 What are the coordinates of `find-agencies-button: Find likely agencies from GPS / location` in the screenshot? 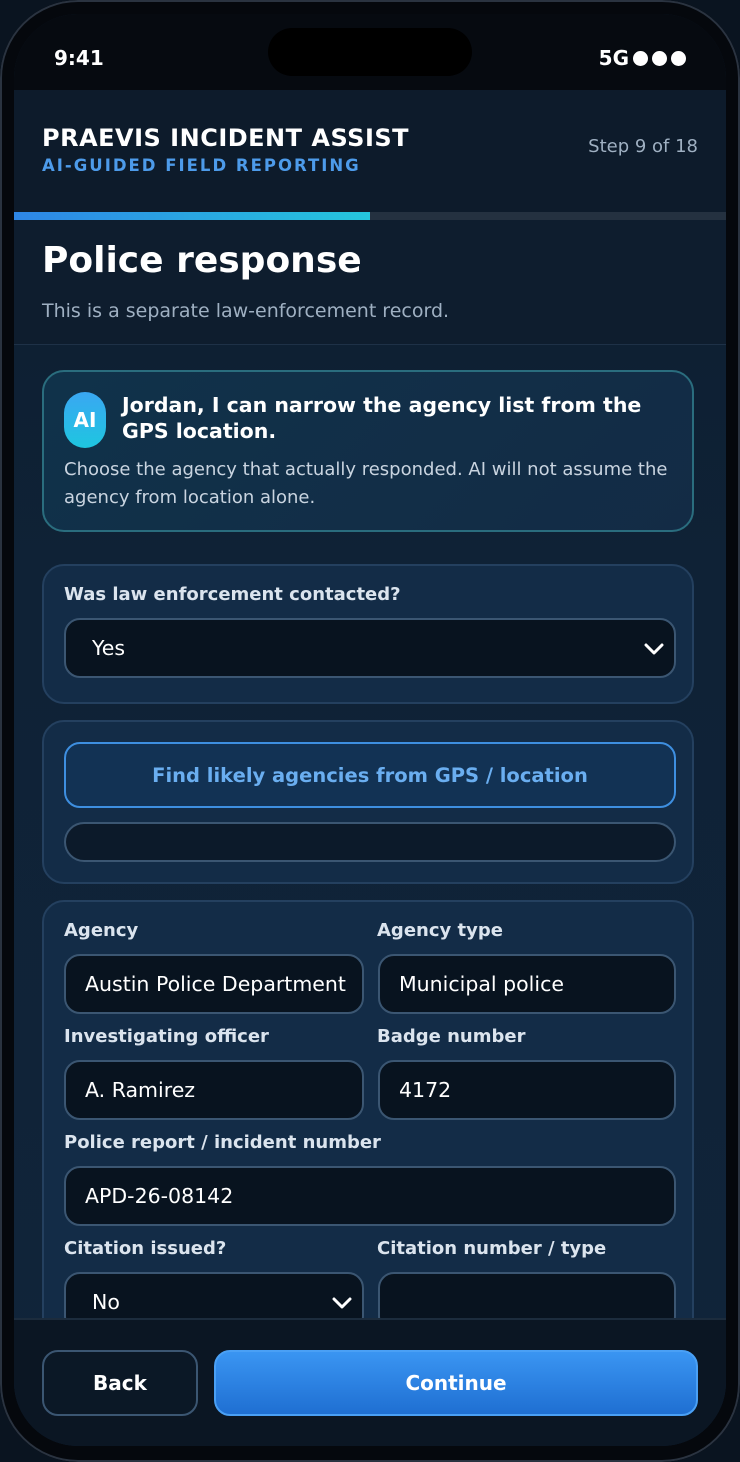 It's located at (370, 775).